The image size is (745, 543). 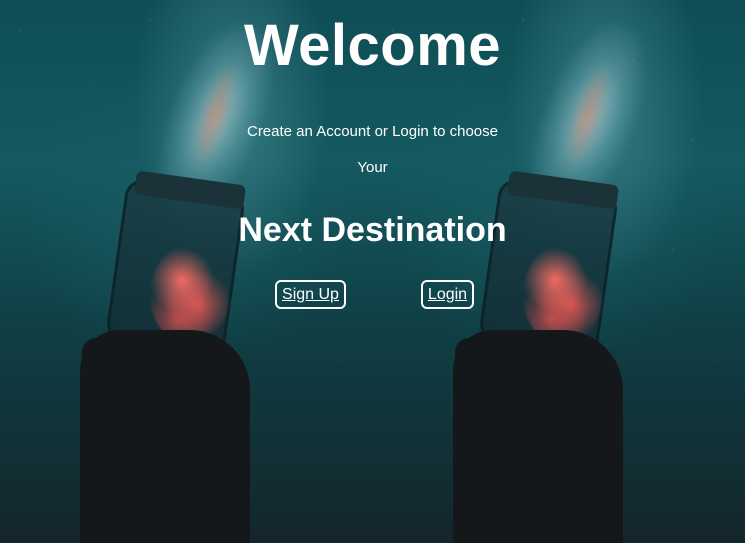 I want to click on login-button: Login, so click(x=447, y=294).